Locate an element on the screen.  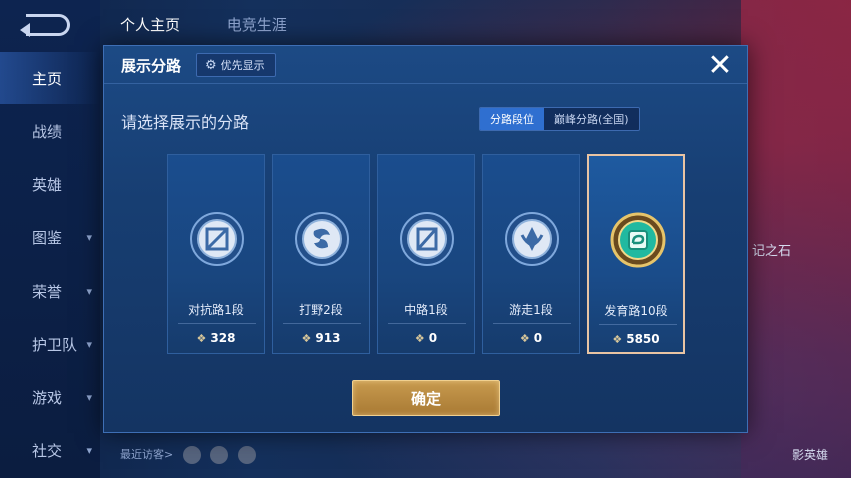
dialog-header: 展示分路 ⚙ 优先显示 ✕ is located at coordinates (425, 65).